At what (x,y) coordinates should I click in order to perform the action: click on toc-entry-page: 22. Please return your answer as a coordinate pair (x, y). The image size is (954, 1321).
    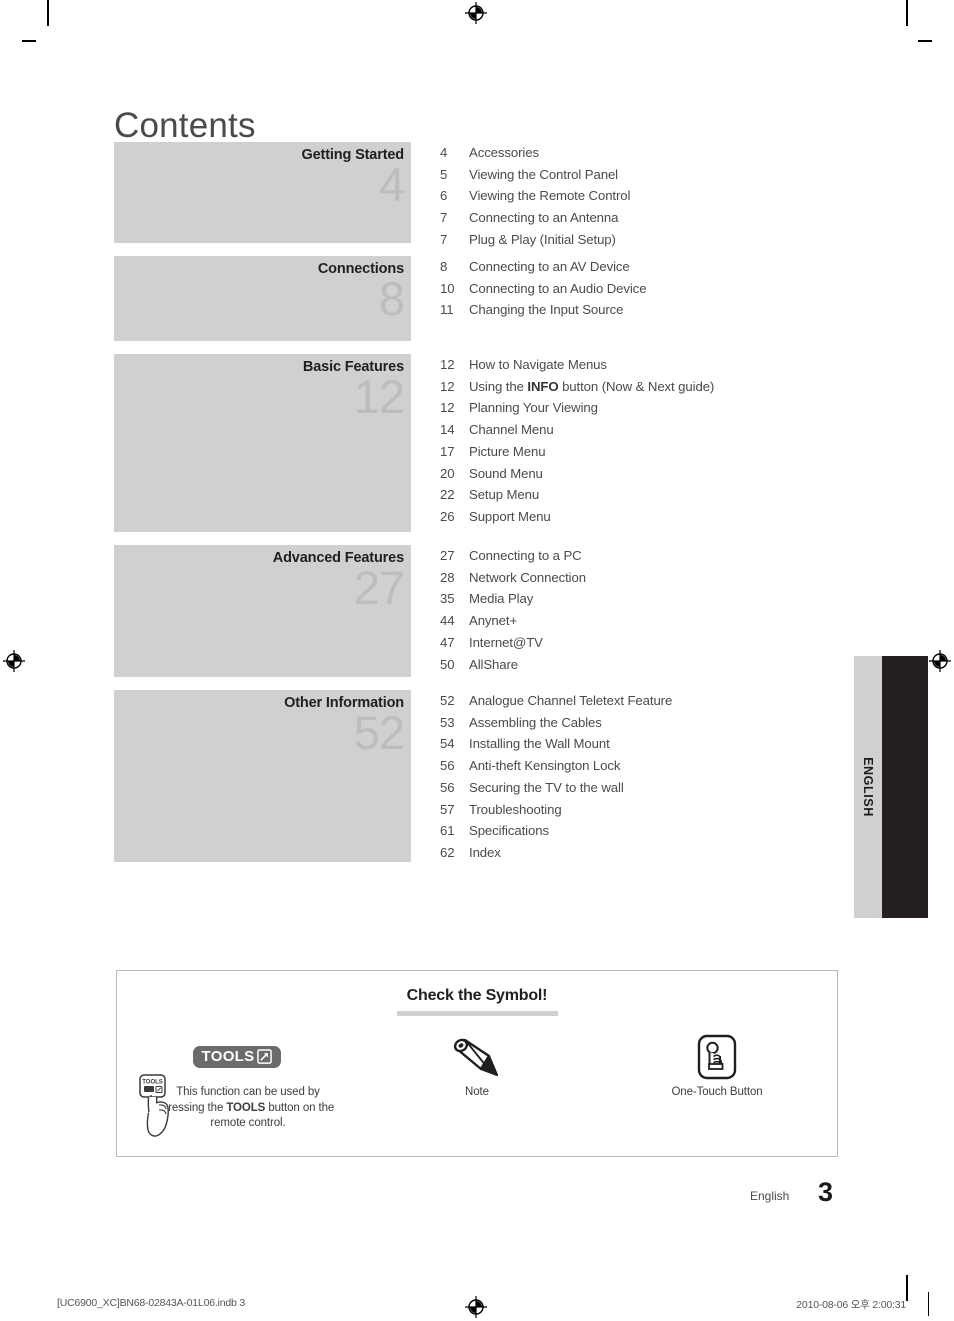
    Looking at the image, I should click on (447, 495).